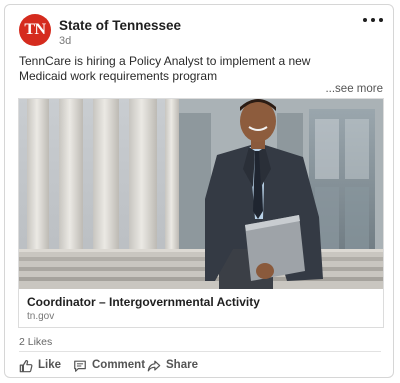 Image resolution: width=400 pixels, height=383 pixels. I want to click on link-title: Coordinator – Intergovernmental Activity, so click(143, 302).